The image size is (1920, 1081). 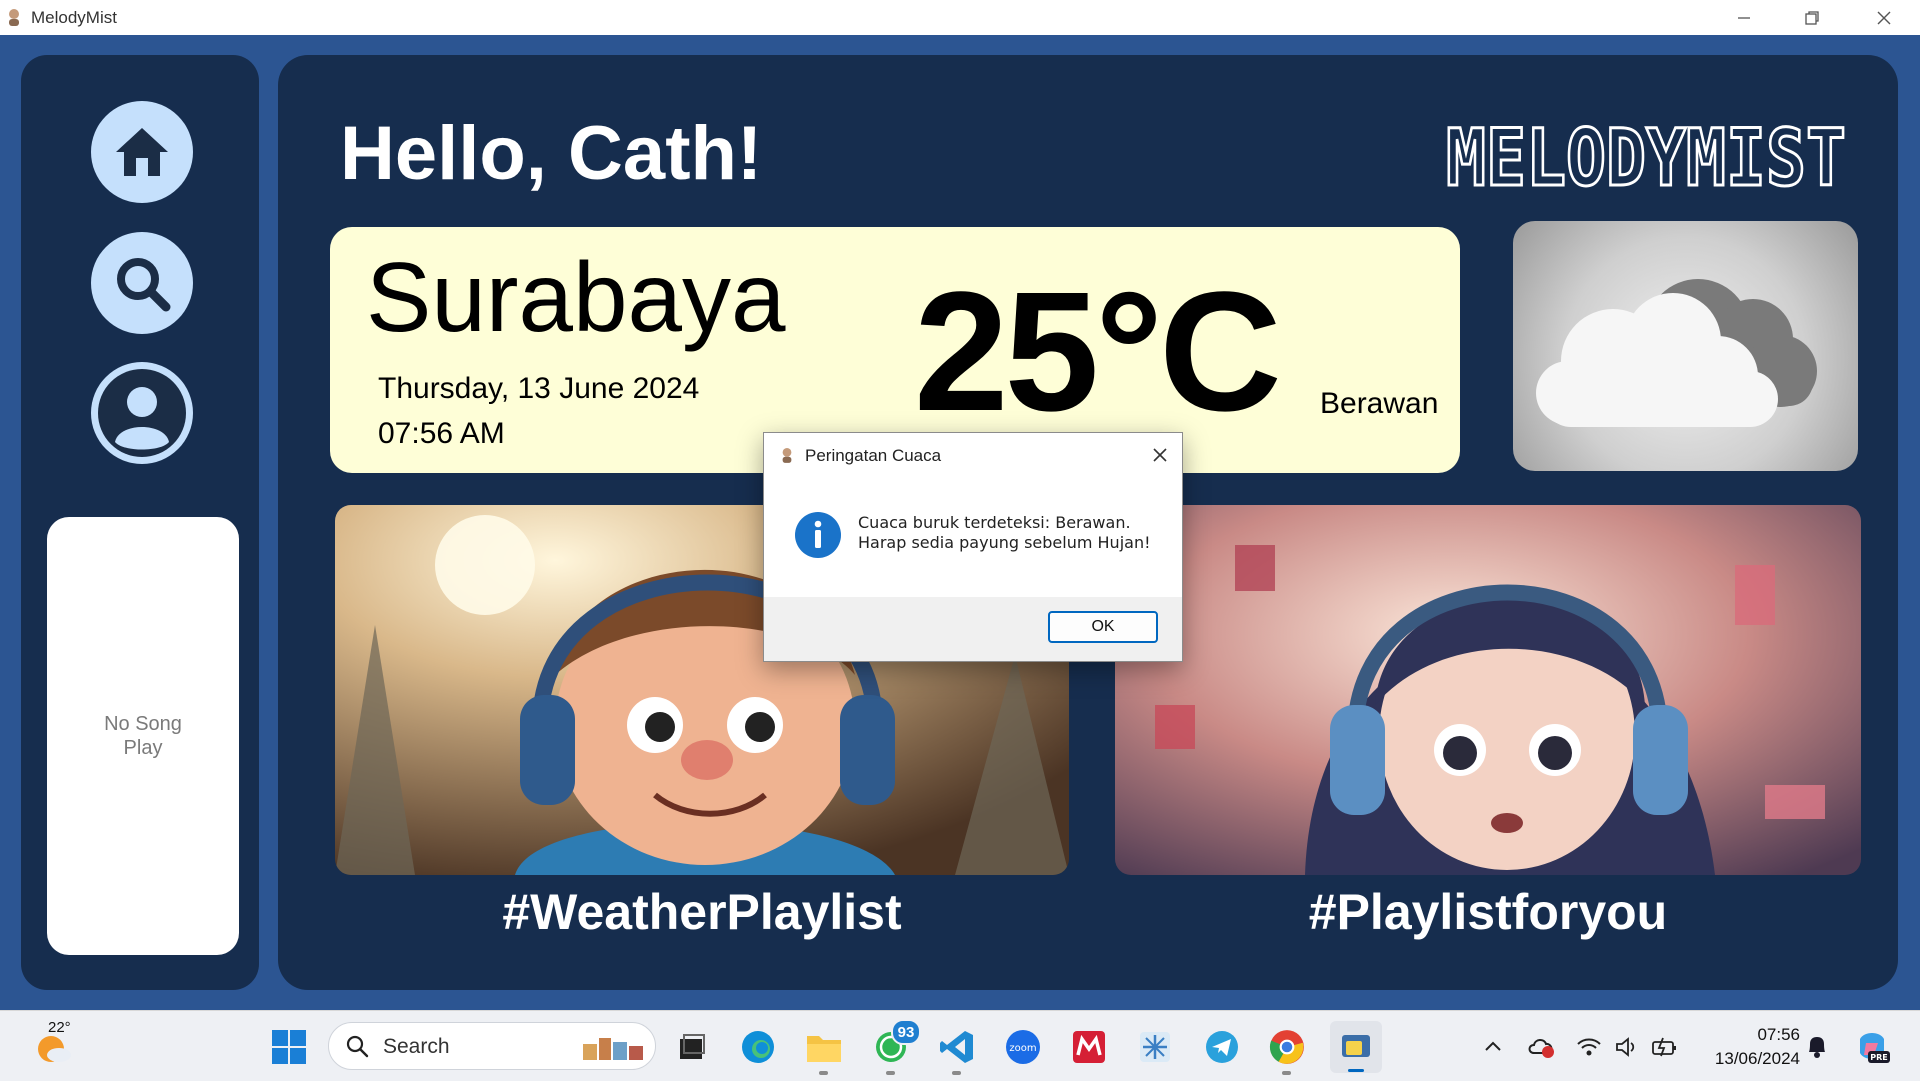 I want to click on window-title: MelodyMist, so click(x=74, y=17).